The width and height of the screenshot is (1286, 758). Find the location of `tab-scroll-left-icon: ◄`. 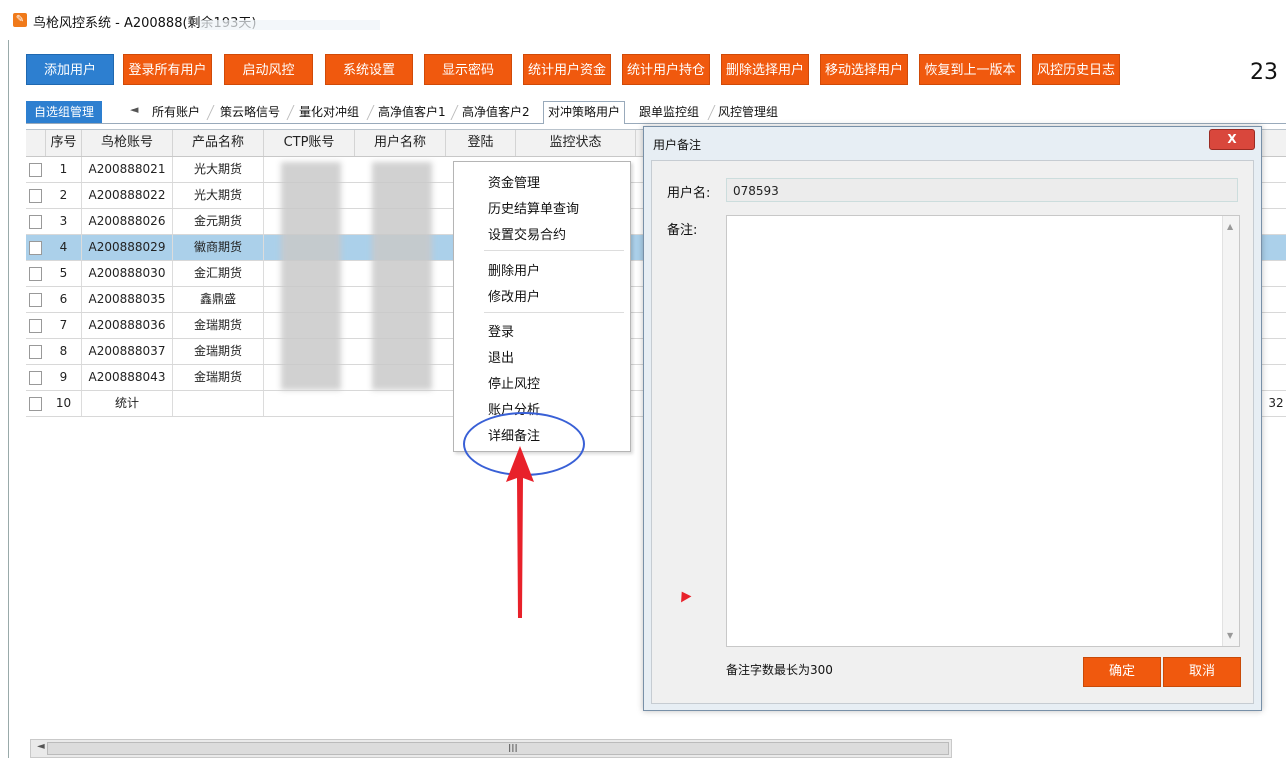

tab-scroll-left-icon: ◄ is located at coordinates (134, 109).